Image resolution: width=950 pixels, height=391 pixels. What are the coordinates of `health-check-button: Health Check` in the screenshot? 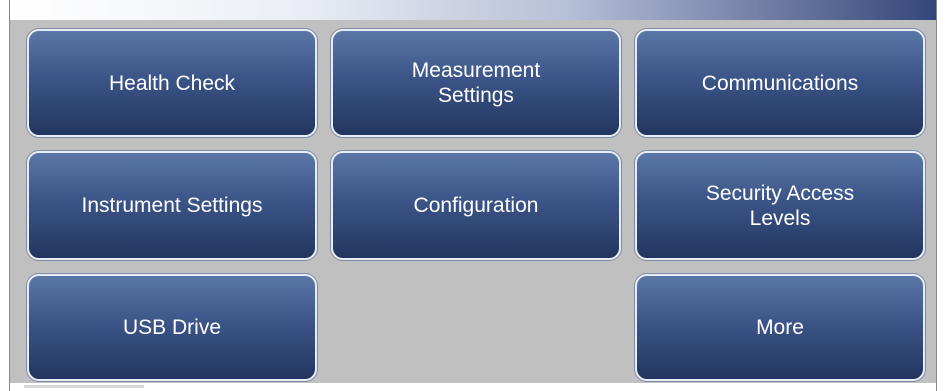 It's located at (172, 83).